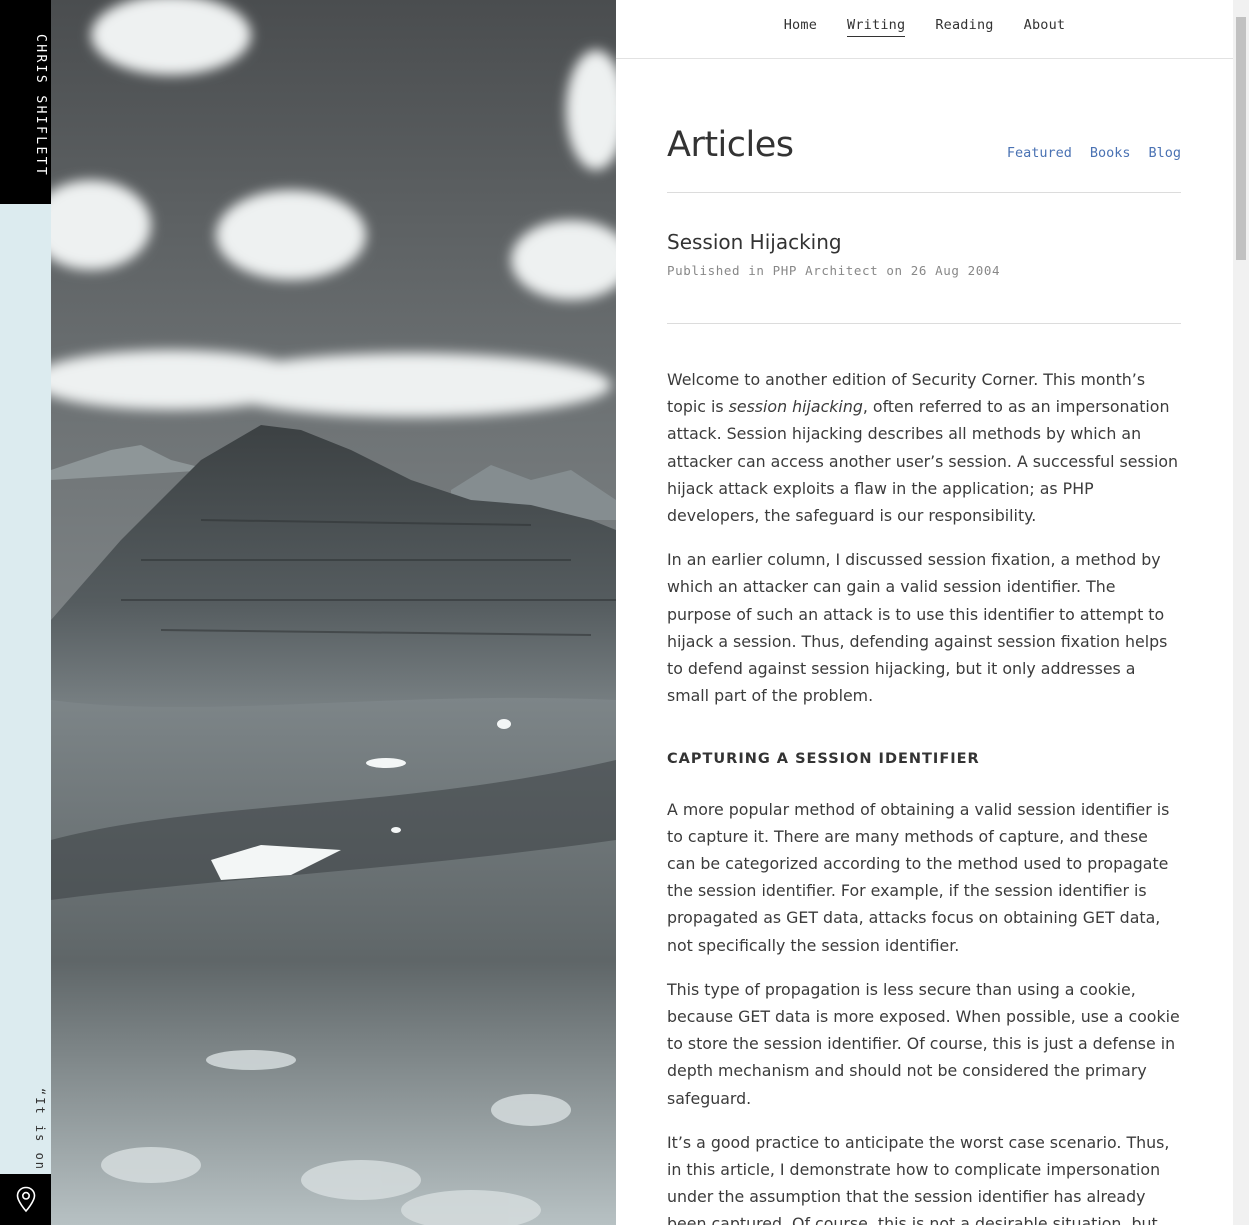  Describe the element at coordinates (40, 1130) in the screenshot. I see `rail-quote: “It is on` at that location.